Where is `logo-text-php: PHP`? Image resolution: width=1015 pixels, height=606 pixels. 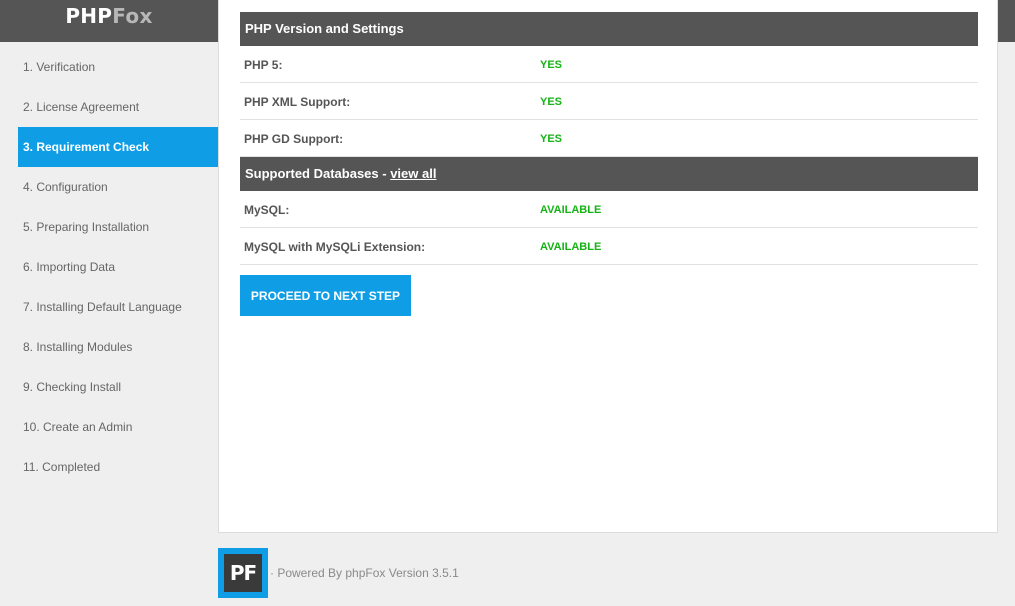 logo-text-php: PHP is located at coordinates (89, 16).